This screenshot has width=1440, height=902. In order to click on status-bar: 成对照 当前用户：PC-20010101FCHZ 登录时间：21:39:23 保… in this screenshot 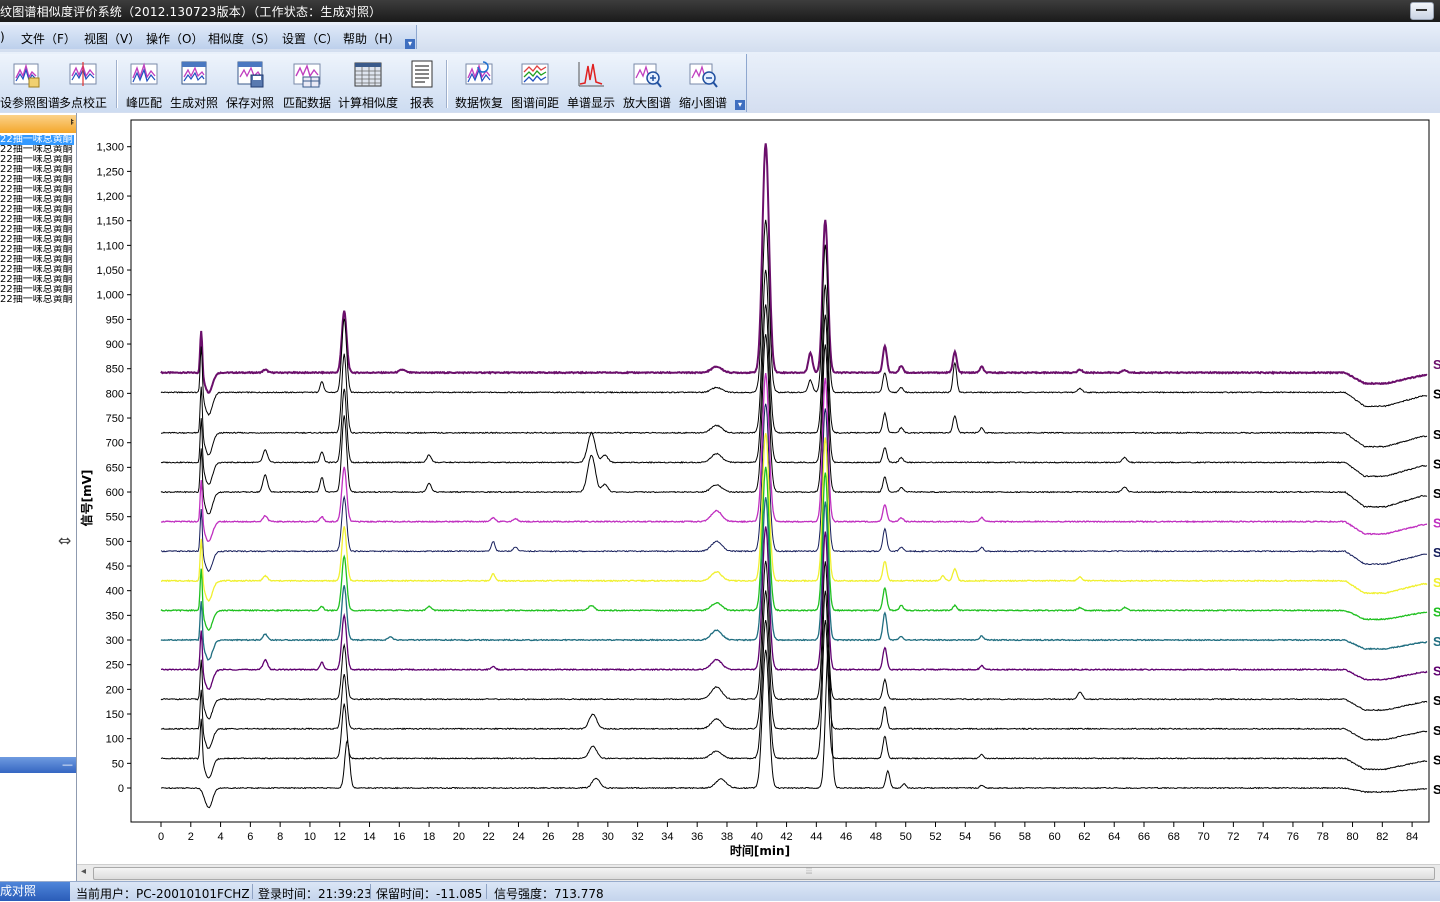, I will do `click(720, 891)`.